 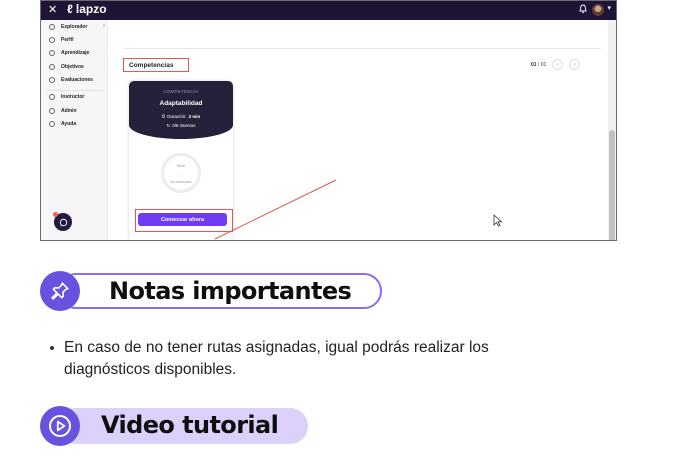 What do you see at coordinates (362, 48) in the screenshot?
I see `content-divider` at bounding box center [362, 48].